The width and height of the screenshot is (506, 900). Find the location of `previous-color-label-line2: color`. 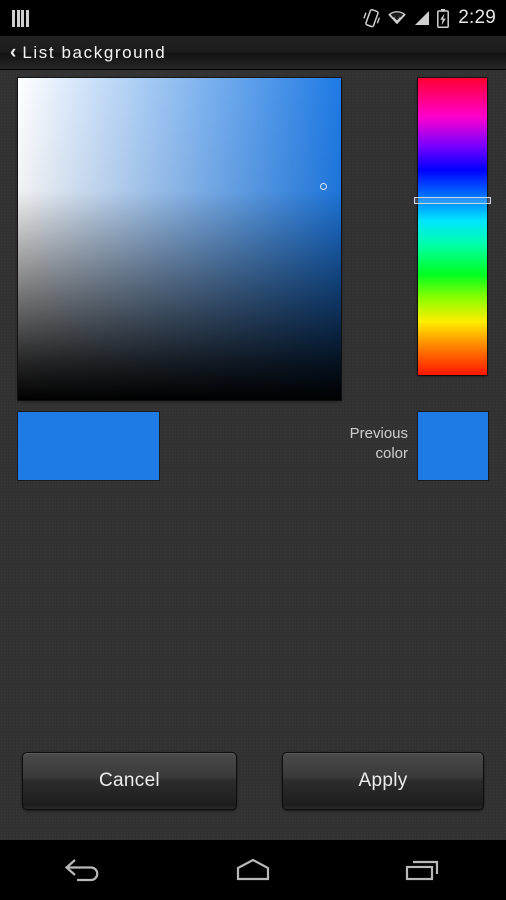

previous-color-label-line2: color is located at coordinates (391, 453).